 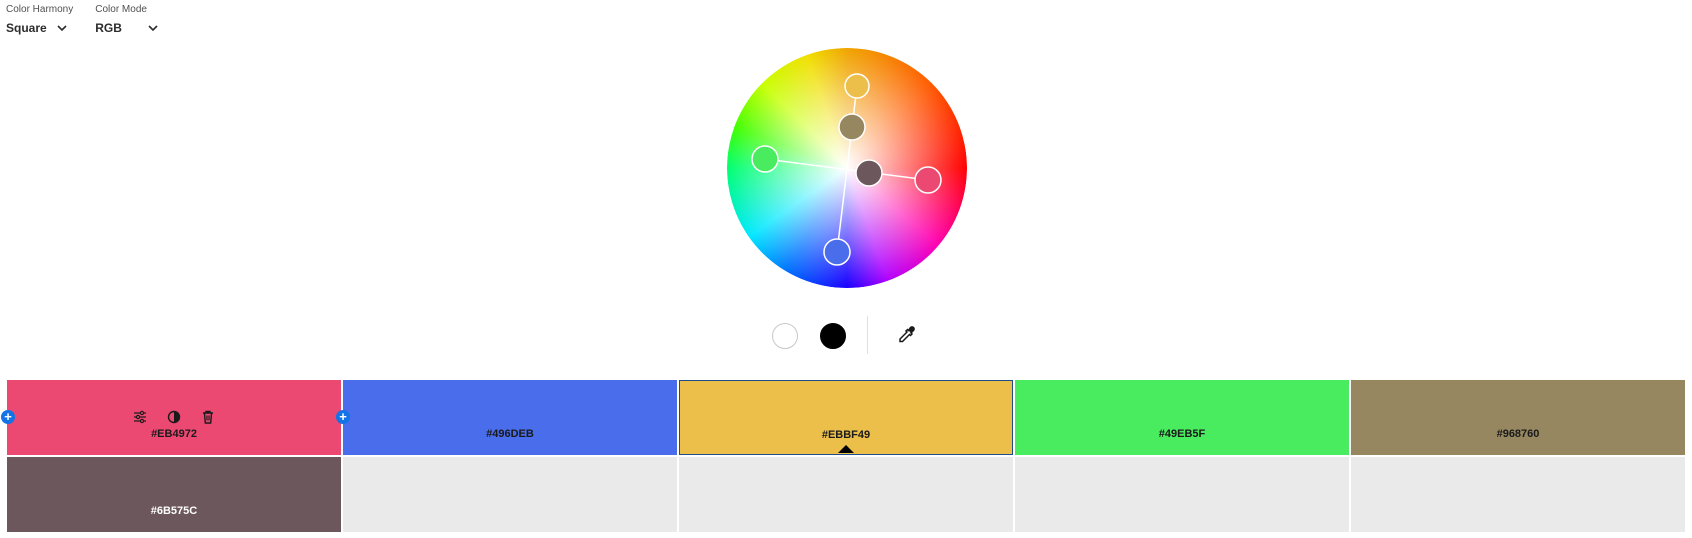 I want to click on color-harmony-control: Color Harmony Square, so click(x=39, y=19).